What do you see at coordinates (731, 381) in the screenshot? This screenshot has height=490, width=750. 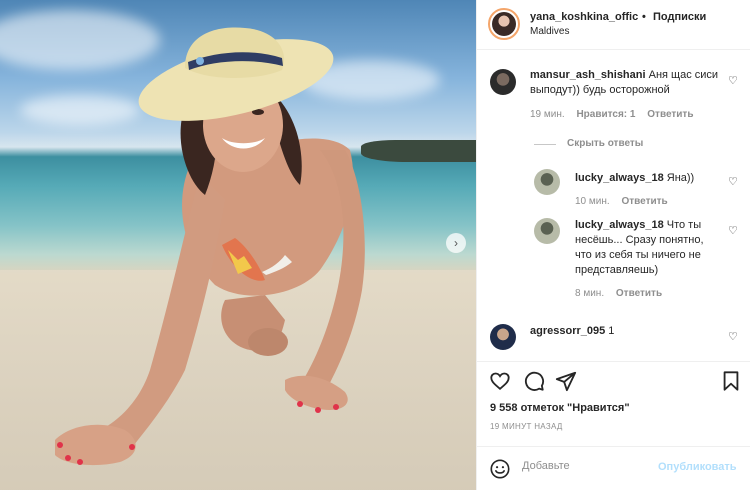 I see `bookmark-icon` at bounding box center [731, 381].